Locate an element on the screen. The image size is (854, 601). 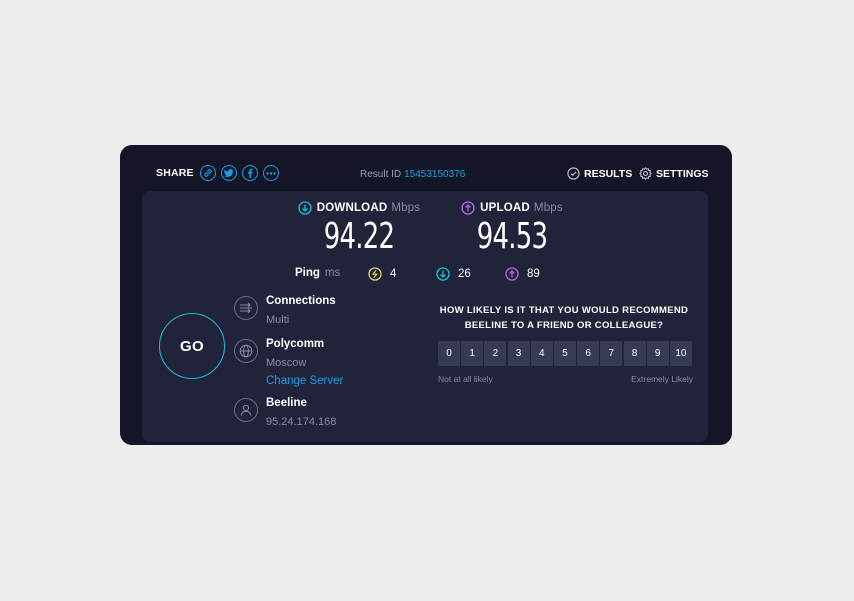
rating-option: 9 is located at coordinates (657, 353).